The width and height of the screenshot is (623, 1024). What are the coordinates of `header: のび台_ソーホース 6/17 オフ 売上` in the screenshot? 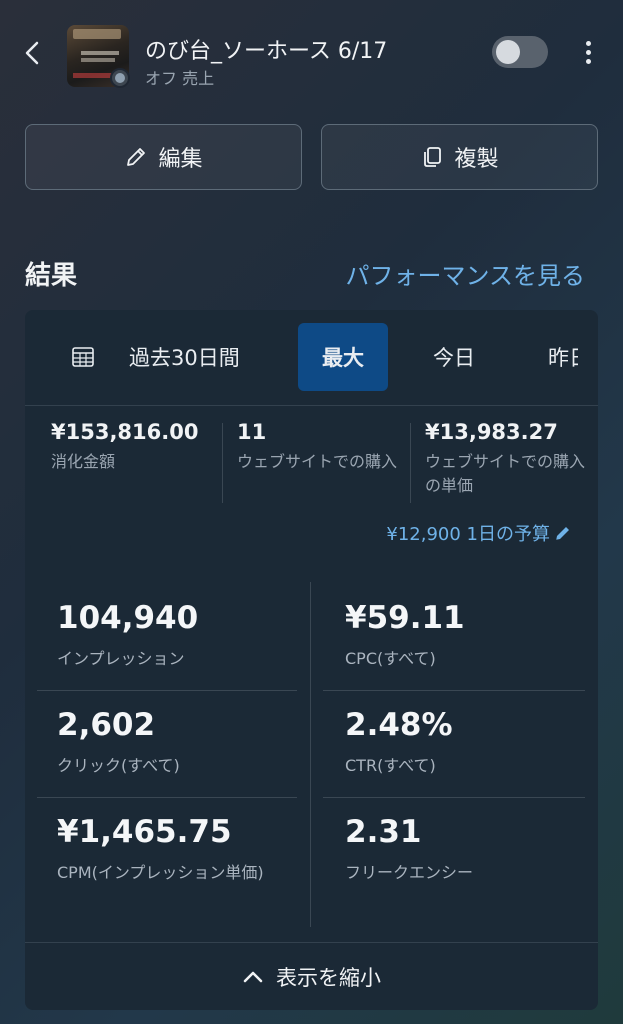 It's located at (311, 50).